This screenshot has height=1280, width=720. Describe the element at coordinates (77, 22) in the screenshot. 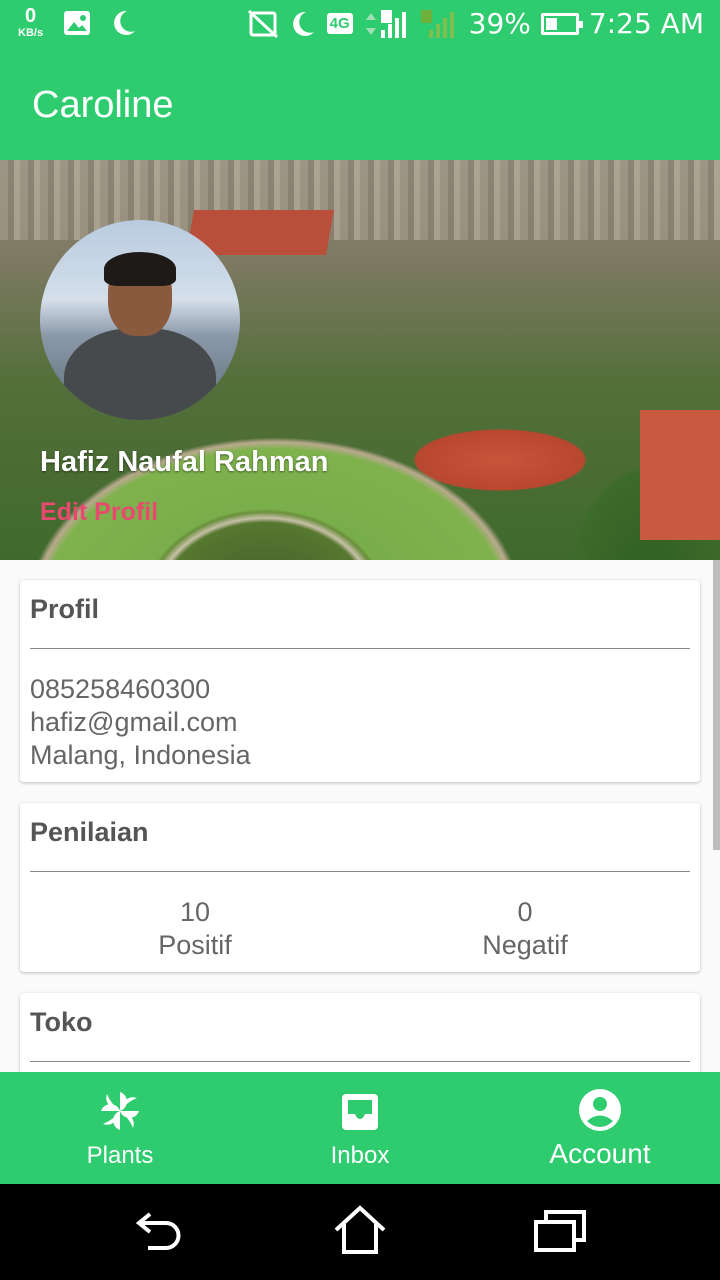

I see `image-icon` at that location.